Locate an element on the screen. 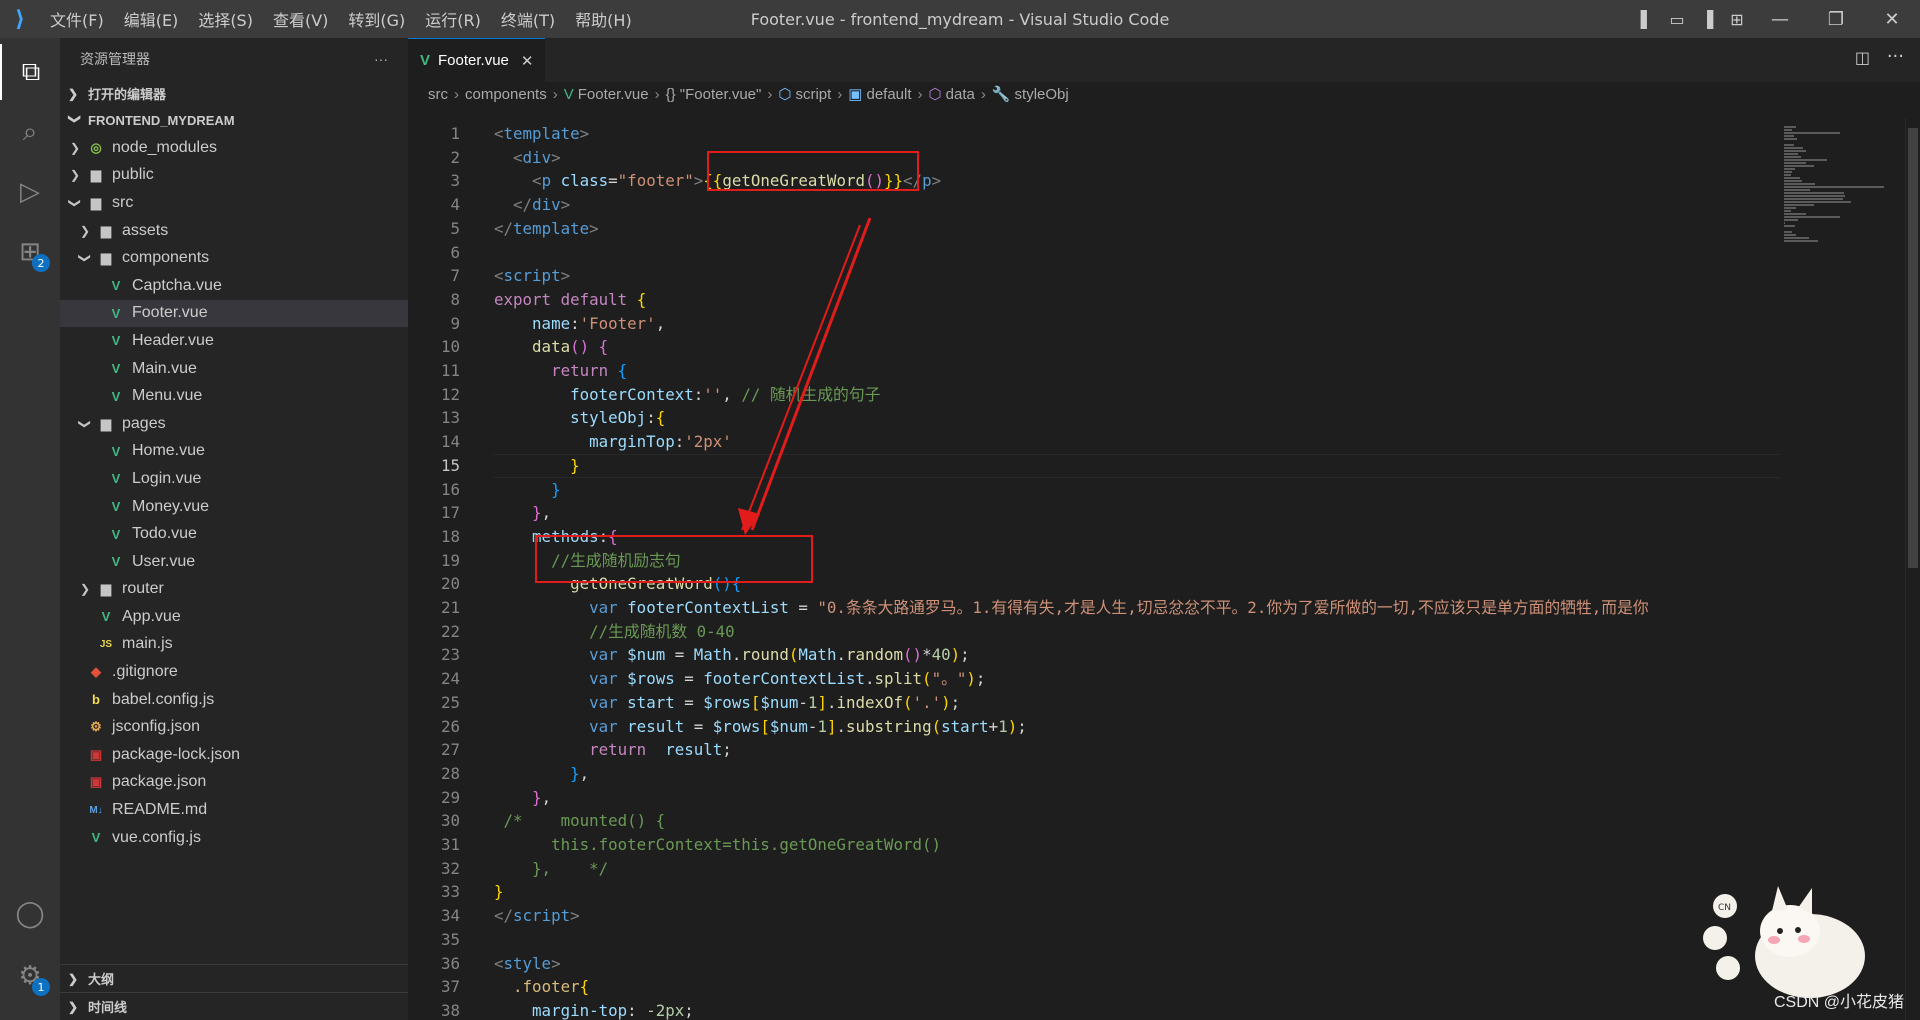 This screenshot has height=1020, width=1920. vertical-scrollbar is located at coordinates (1912, 569).